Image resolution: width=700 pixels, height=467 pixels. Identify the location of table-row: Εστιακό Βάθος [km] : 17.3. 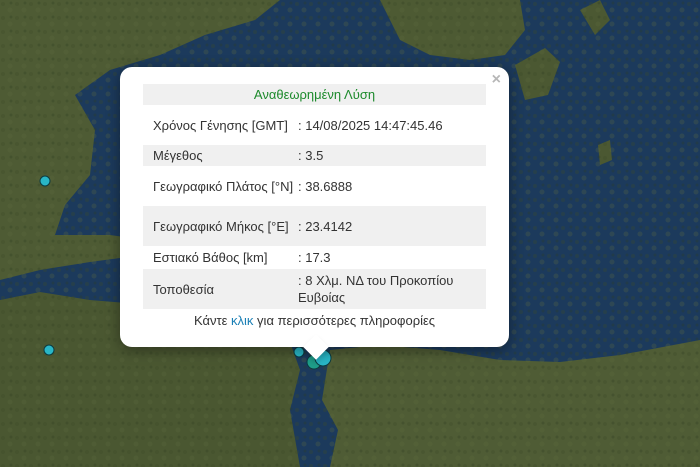
(314, 257).